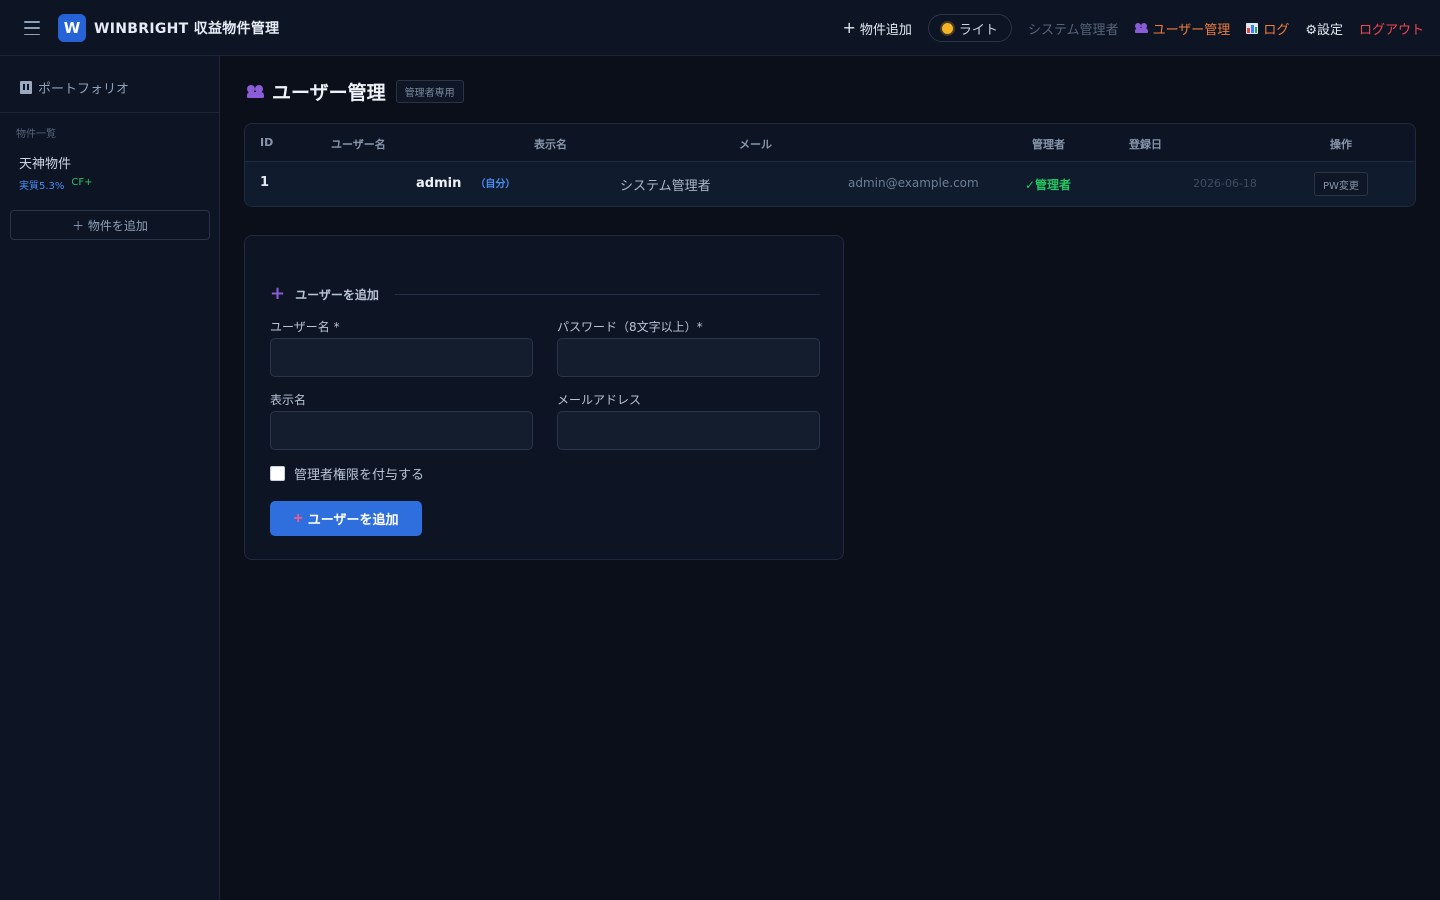  I want to click on chart-icon, so click(1252, 28).